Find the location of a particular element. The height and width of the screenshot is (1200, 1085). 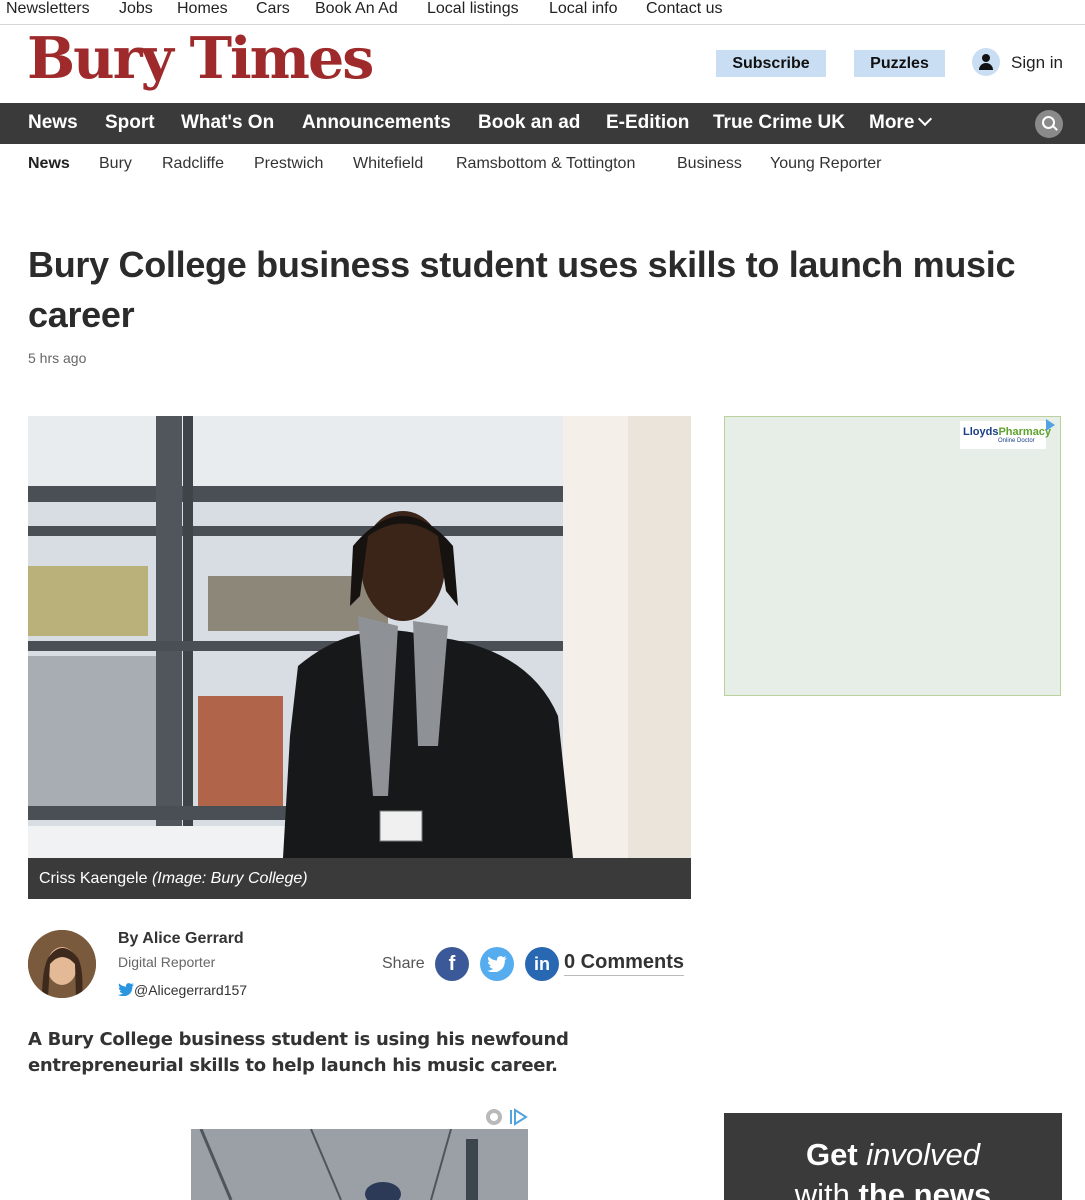

ad-brand-accent: Pharmacy is located at coordinates (1025, 432).